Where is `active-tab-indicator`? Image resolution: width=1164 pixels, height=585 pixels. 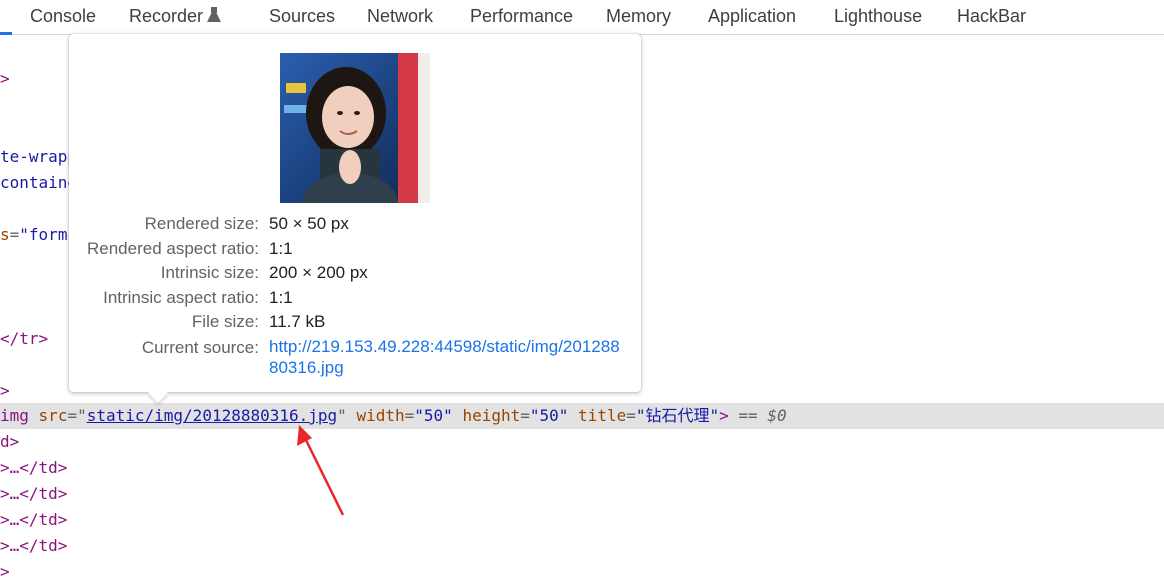
active-tab-indicator is located at coordinates (6, 33).